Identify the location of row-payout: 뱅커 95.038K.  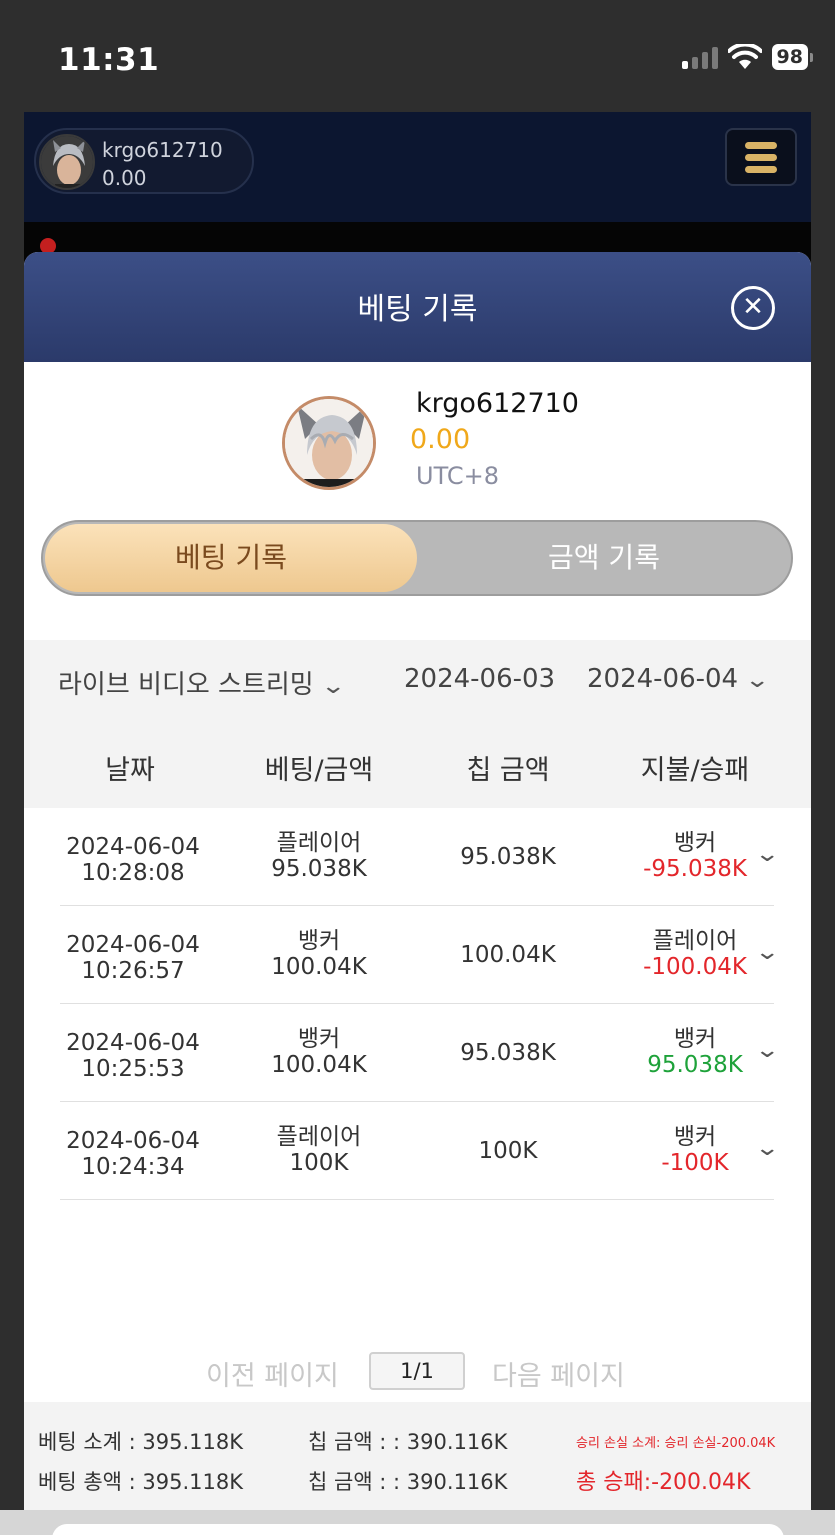
(695, 1052).